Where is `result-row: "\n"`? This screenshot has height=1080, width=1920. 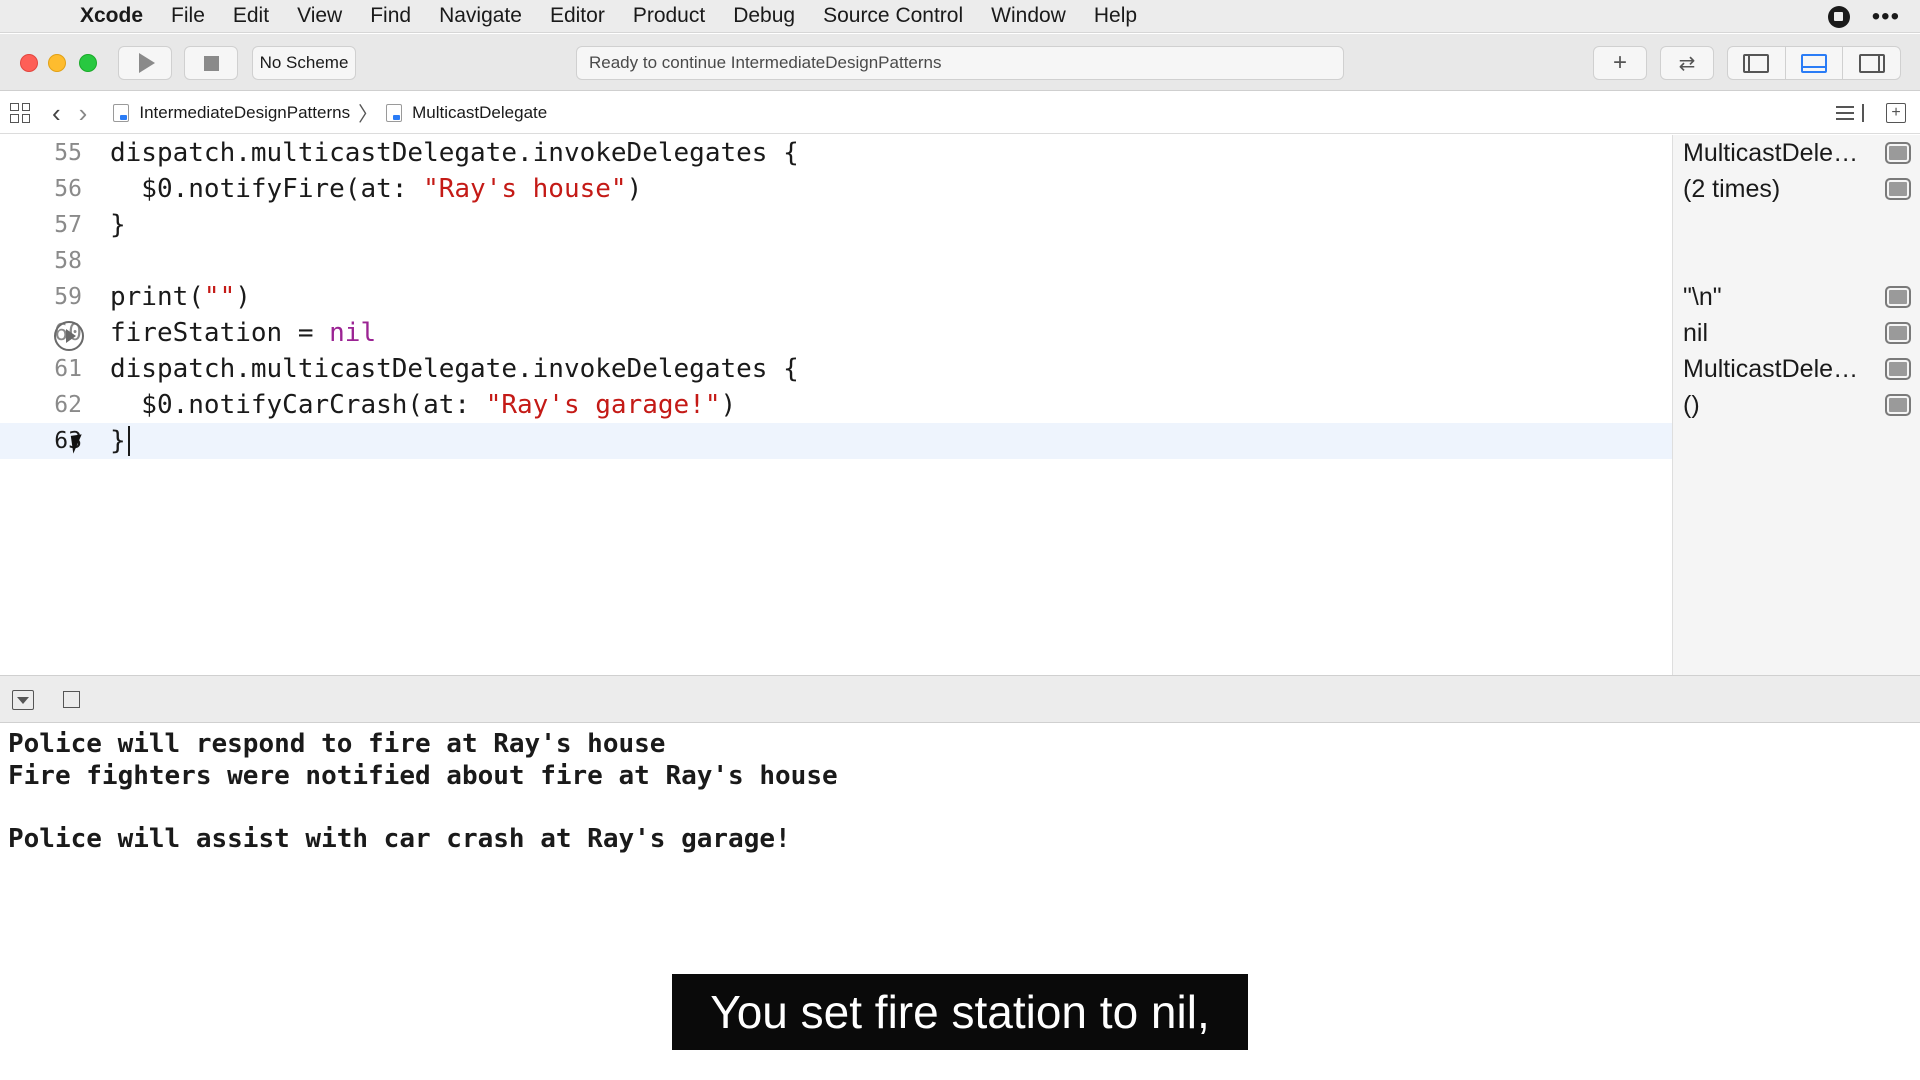 result-row: "\n" is located at coordinates (1796, 297).